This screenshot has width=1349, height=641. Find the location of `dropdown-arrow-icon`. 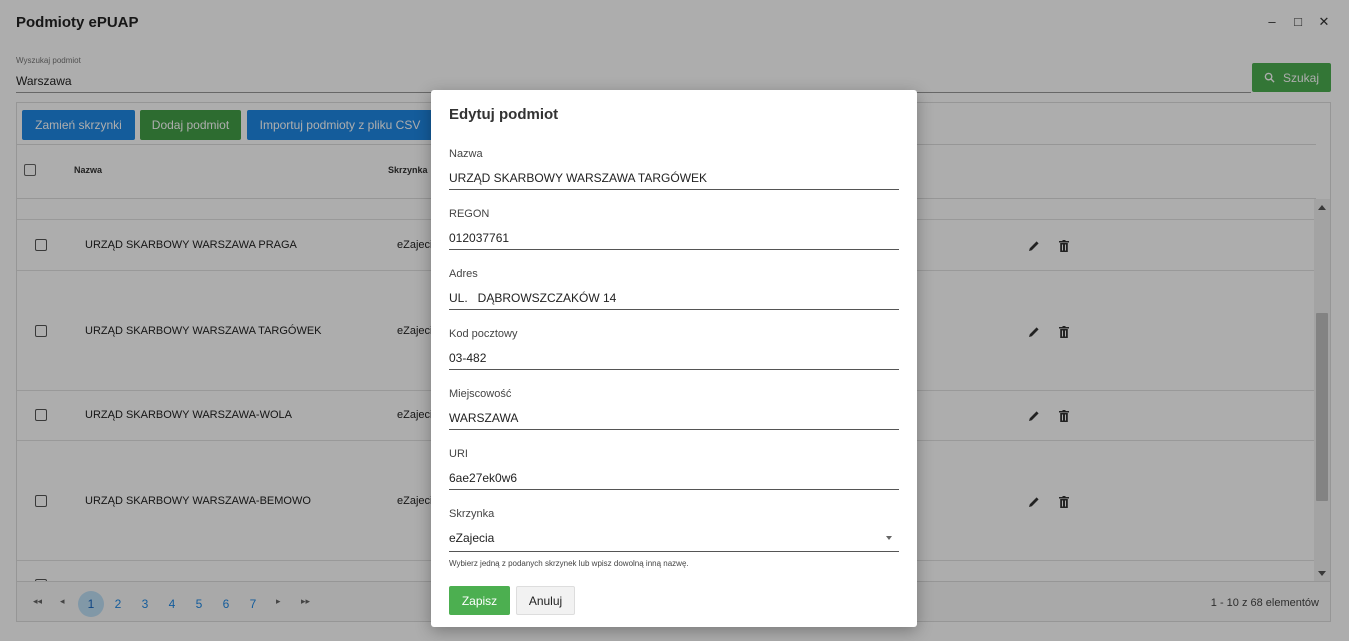

dropdown-arrow-icon is located at coordinates (889, 538).